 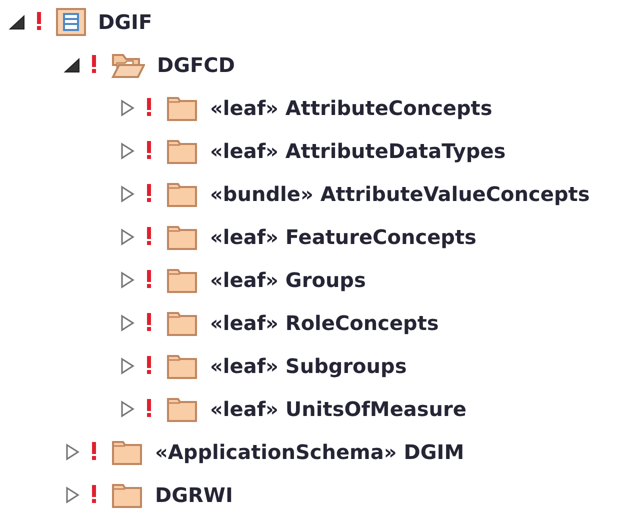 I want to click on package-icon, so click(x=71, y=22).